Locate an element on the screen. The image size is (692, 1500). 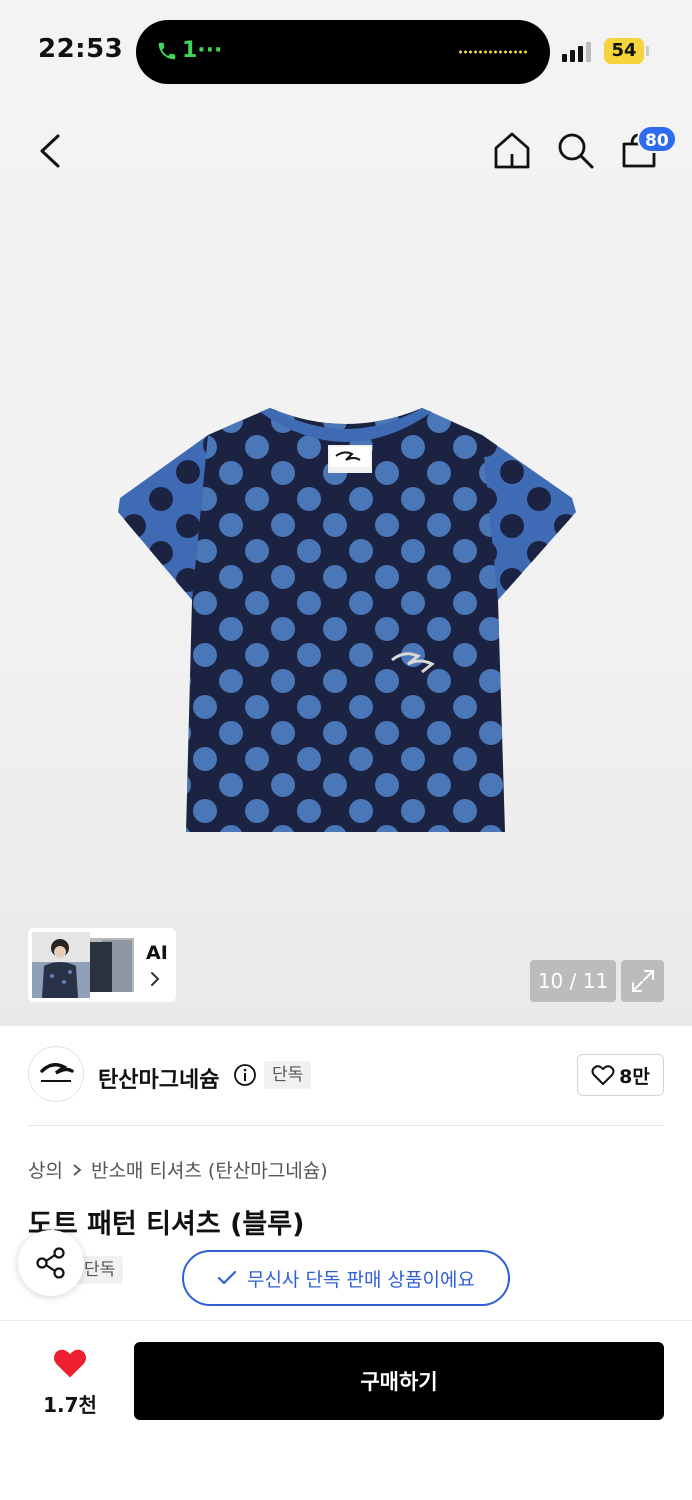
brand-logo is located at coordinates (56, 1074).